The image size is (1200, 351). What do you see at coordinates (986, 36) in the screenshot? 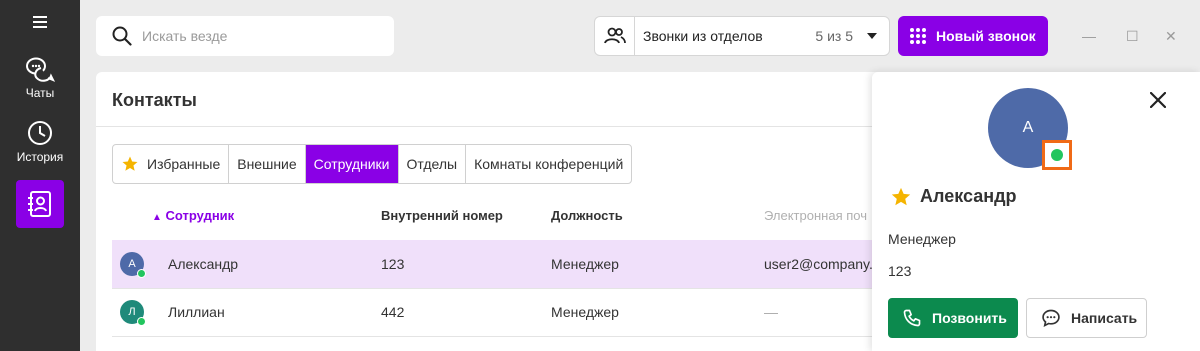
I see `new-call-label: Новый звонок` at bounding box center [986, 36].